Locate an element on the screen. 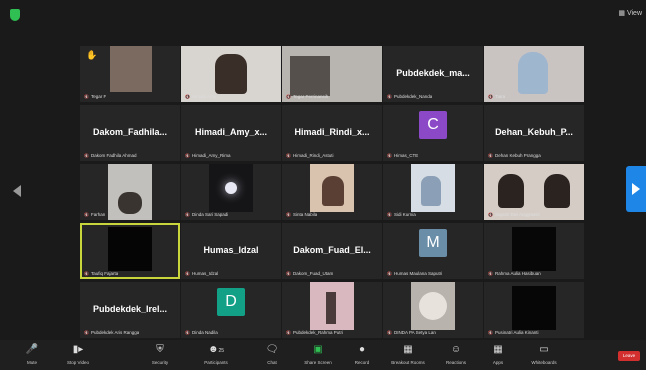 The image size is (646, 370). participant-tile: D Dinda Nadila is located at coordinates (231, 310).